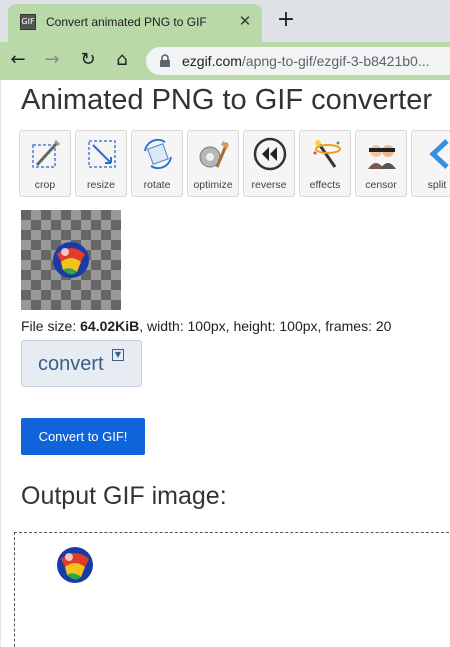 The height and width of the screenshot is (647, 450). I want to click on tool-split: split, so click(430, 163).